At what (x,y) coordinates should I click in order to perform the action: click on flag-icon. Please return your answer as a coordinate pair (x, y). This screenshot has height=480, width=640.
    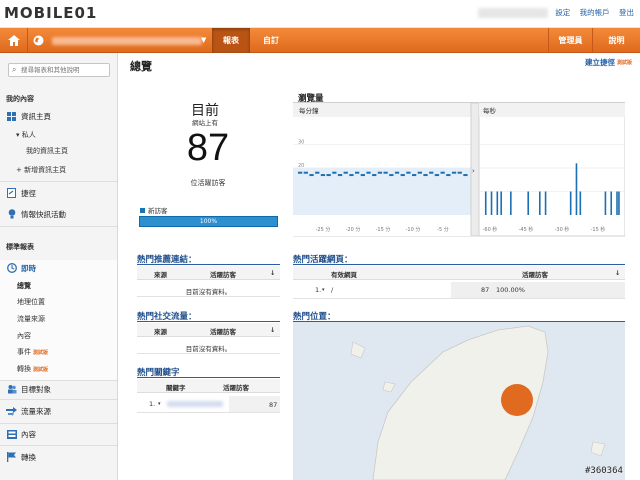
    Looking at the image, I should click on (11, 457).